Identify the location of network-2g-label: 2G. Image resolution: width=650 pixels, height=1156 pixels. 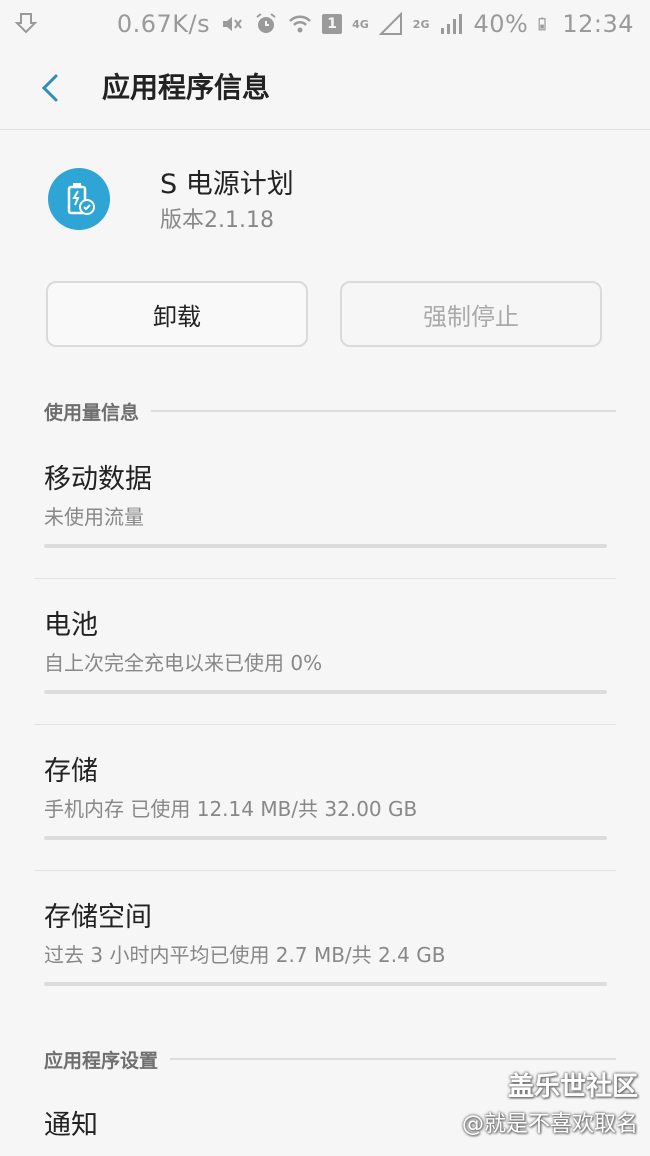
(421, 24).